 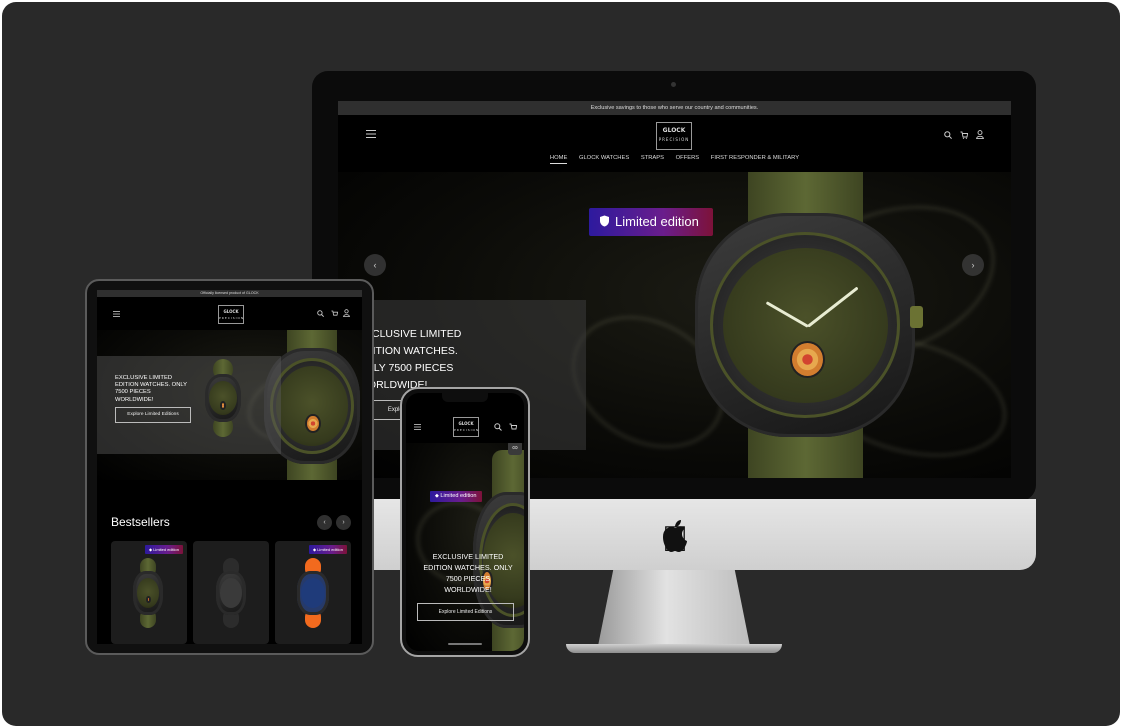 I want to click on shield-icon, so click(x=604, y=221).